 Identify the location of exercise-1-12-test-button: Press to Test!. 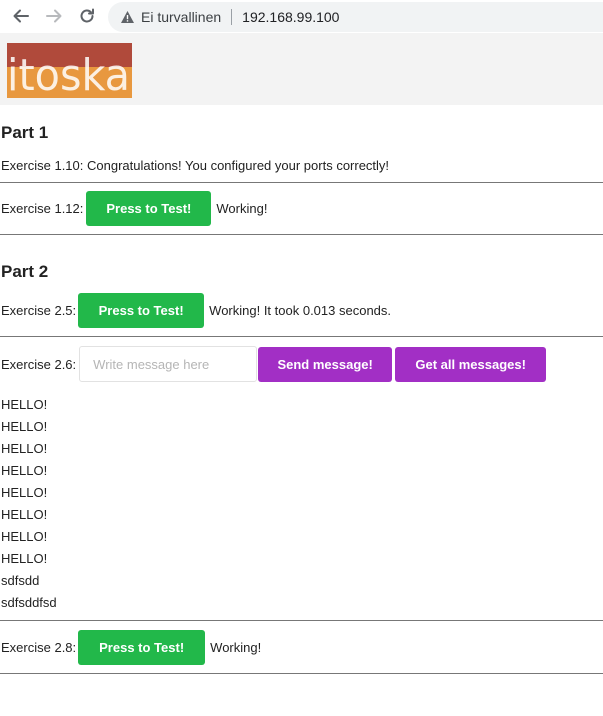
(149, 208).